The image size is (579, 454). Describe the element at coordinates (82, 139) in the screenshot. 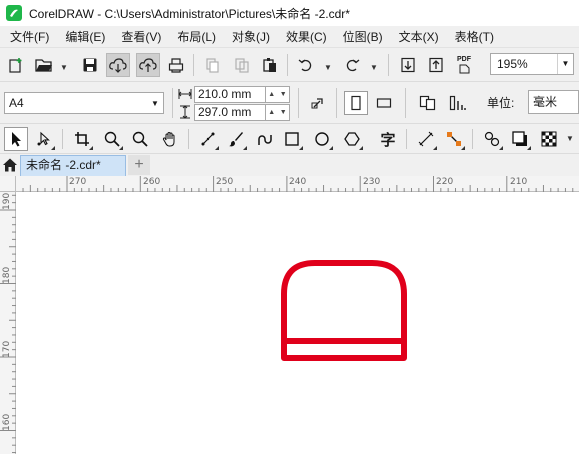

I see `crop-tool-icon` at that location.